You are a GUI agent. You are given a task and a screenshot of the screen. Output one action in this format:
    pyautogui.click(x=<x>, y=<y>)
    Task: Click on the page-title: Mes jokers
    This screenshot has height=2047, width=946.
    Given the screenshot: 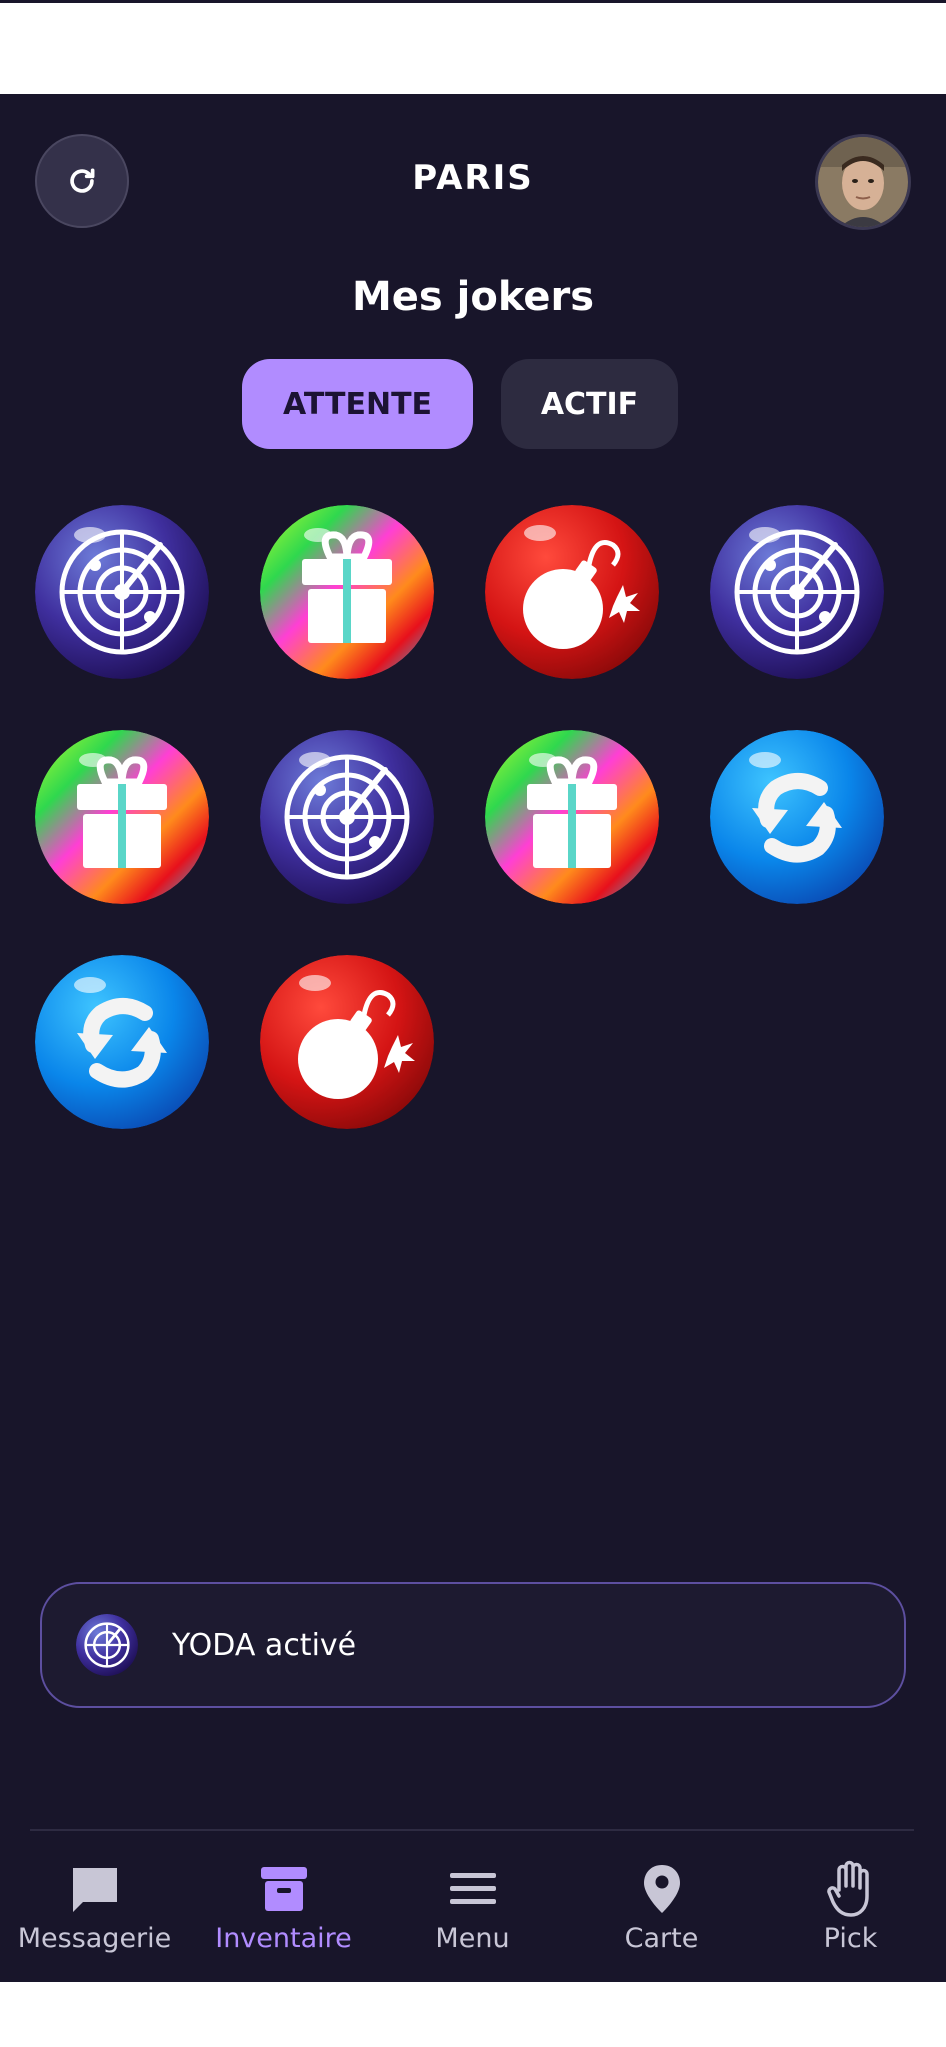 What is the action you would take?
    pyautogui.click(x=473, y=297)
    